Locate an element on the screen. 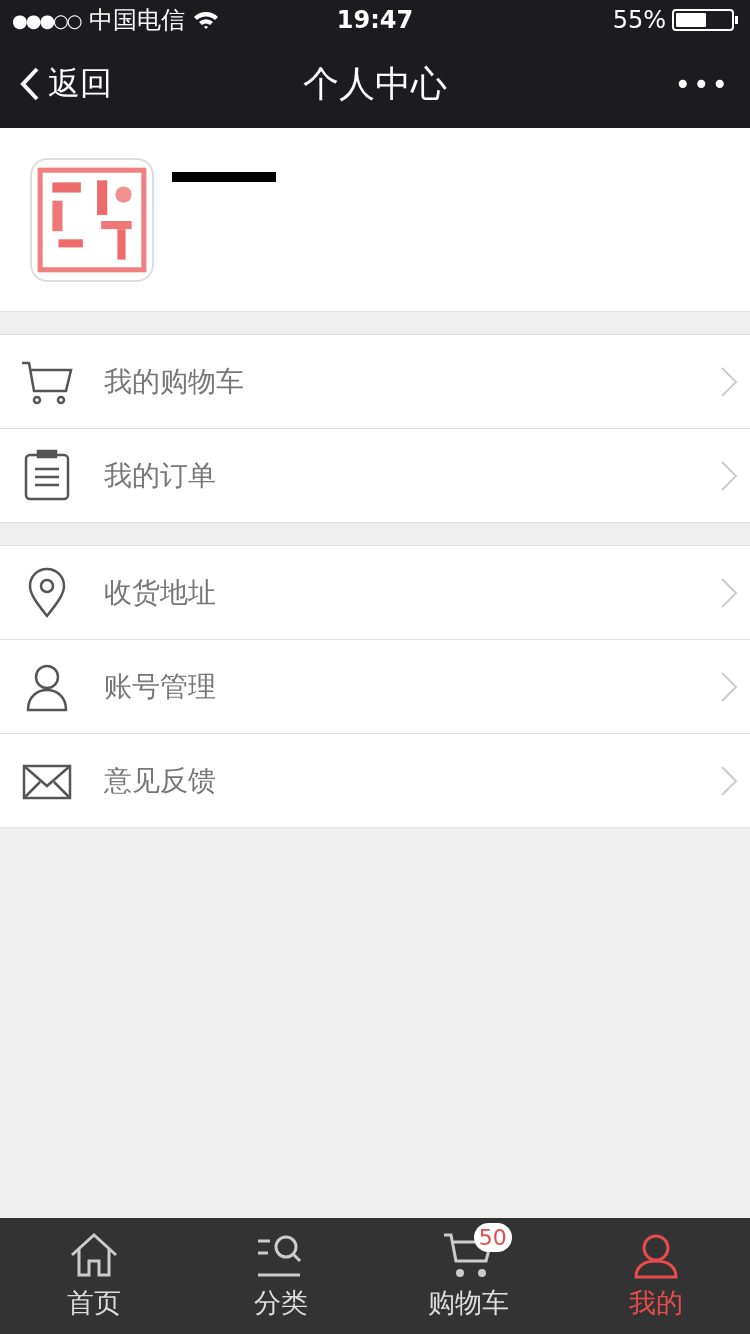 Image resolution: width=750 pixels, height=1334 pixels. signal-strength: ●●●○○ is located at coordinates (46, 20).